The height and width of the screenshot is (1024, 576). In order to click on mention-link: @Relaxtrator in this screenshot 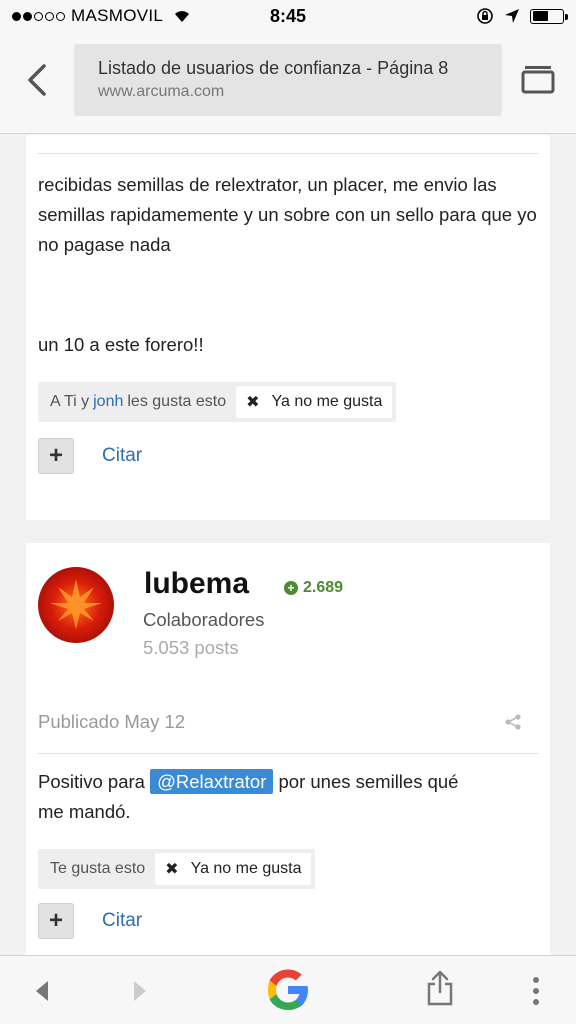, I will do `click(212, 781)`.